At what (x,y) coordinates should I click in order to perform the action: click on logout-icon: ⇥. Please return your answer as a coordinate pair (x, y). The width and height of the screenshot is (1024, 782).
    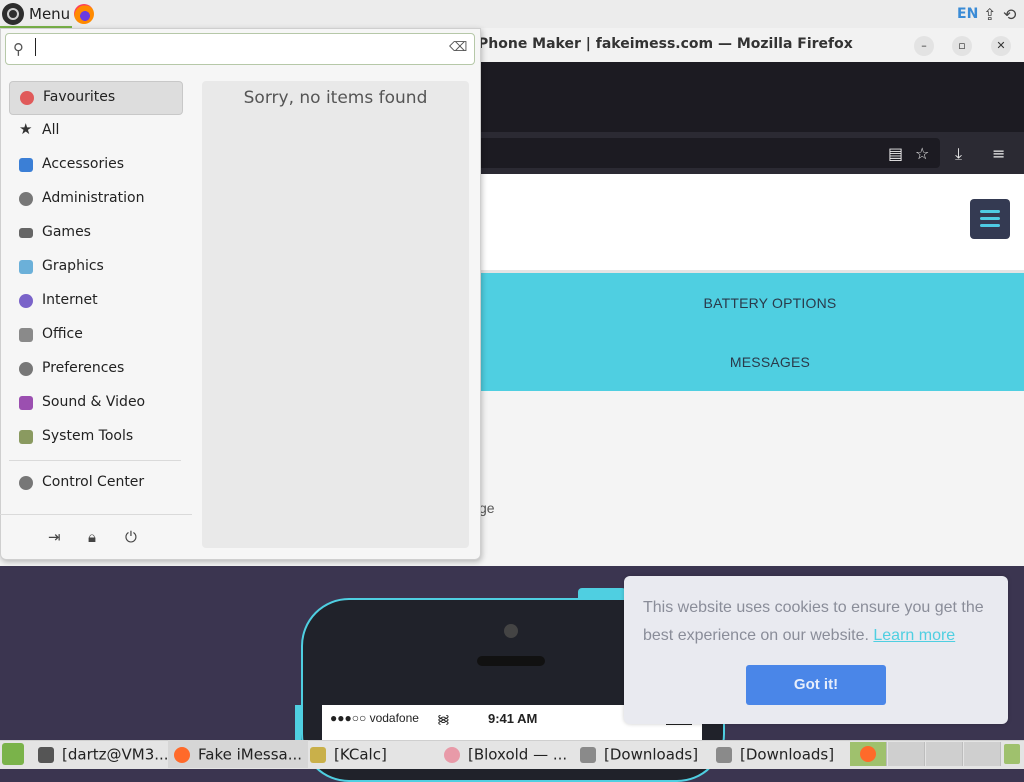
    Looking at the image, I should click on (54, 537).